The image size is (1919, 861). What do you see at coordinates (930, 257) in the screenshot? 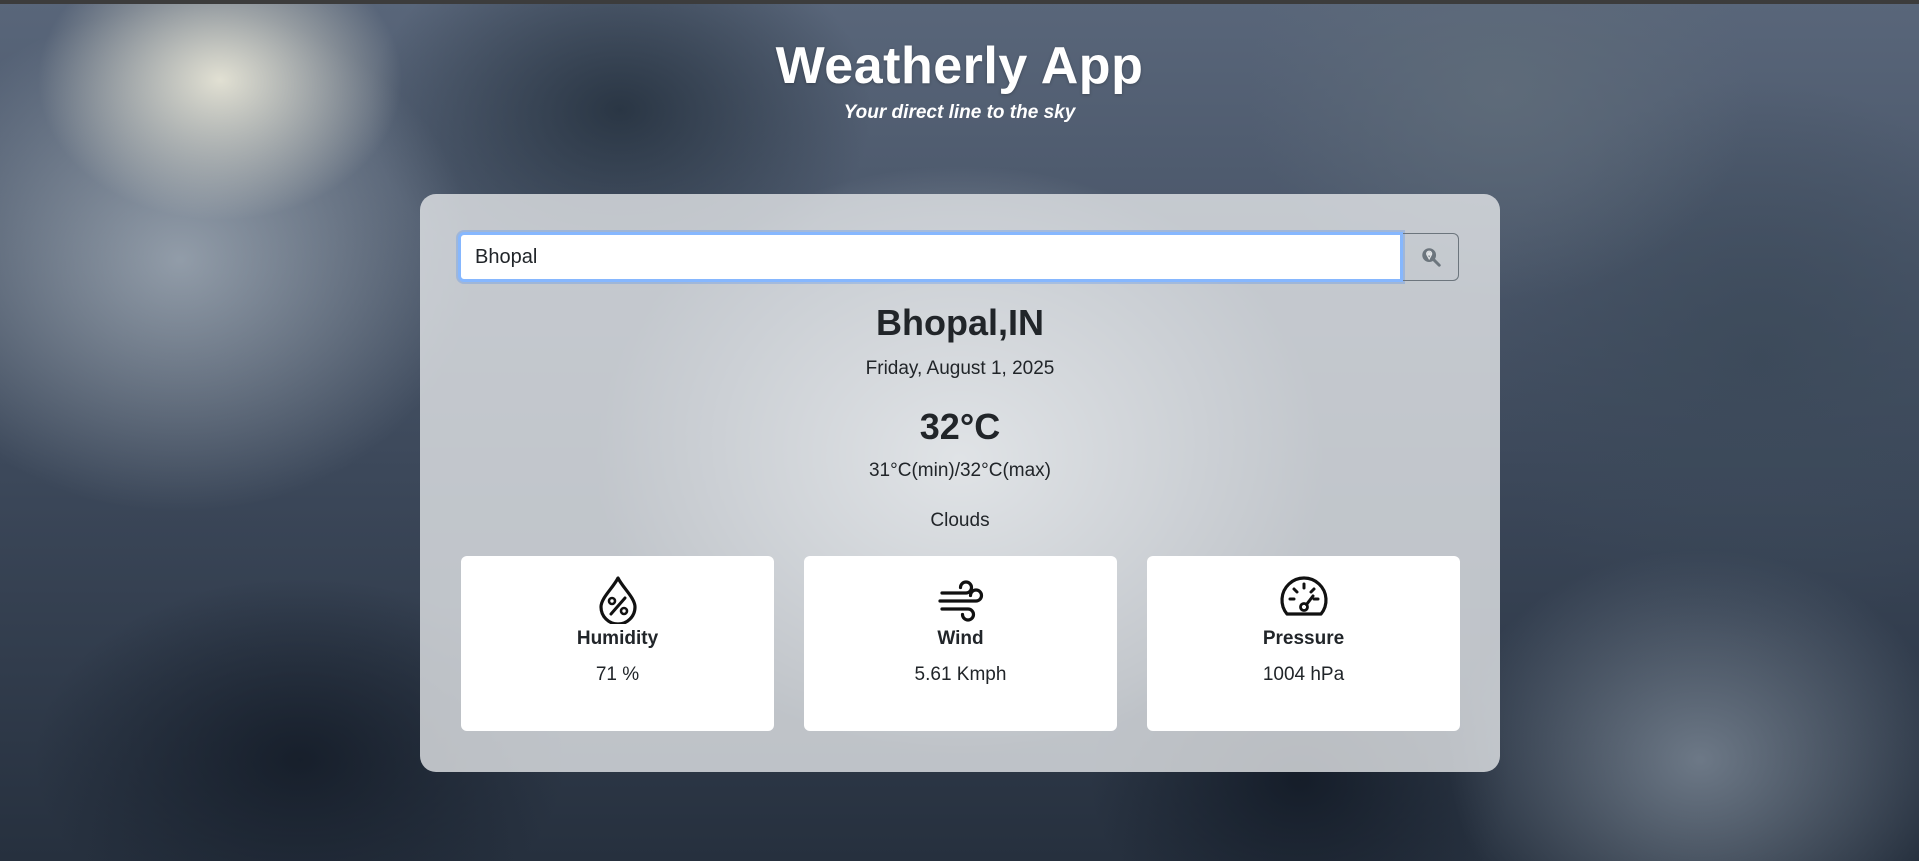
I see `city-search-input` at bounding box center [930, 257].